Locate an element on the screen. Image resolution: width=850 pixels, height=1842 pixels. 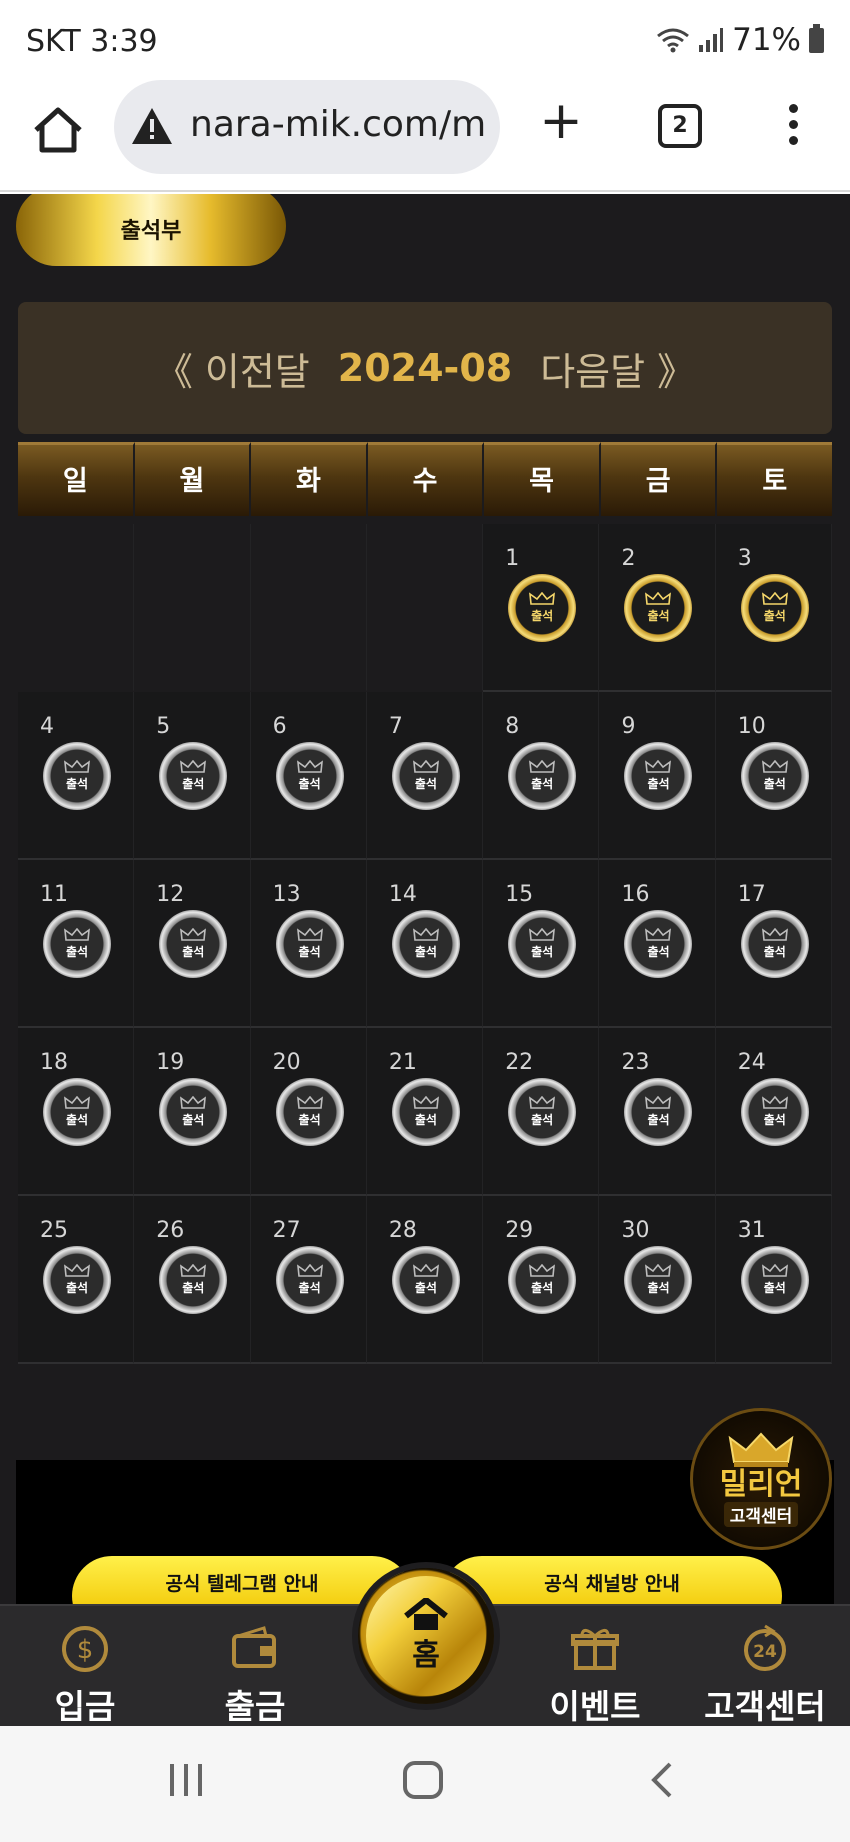
nav-home-button: 홈 is located at coordinates (426, 1636).